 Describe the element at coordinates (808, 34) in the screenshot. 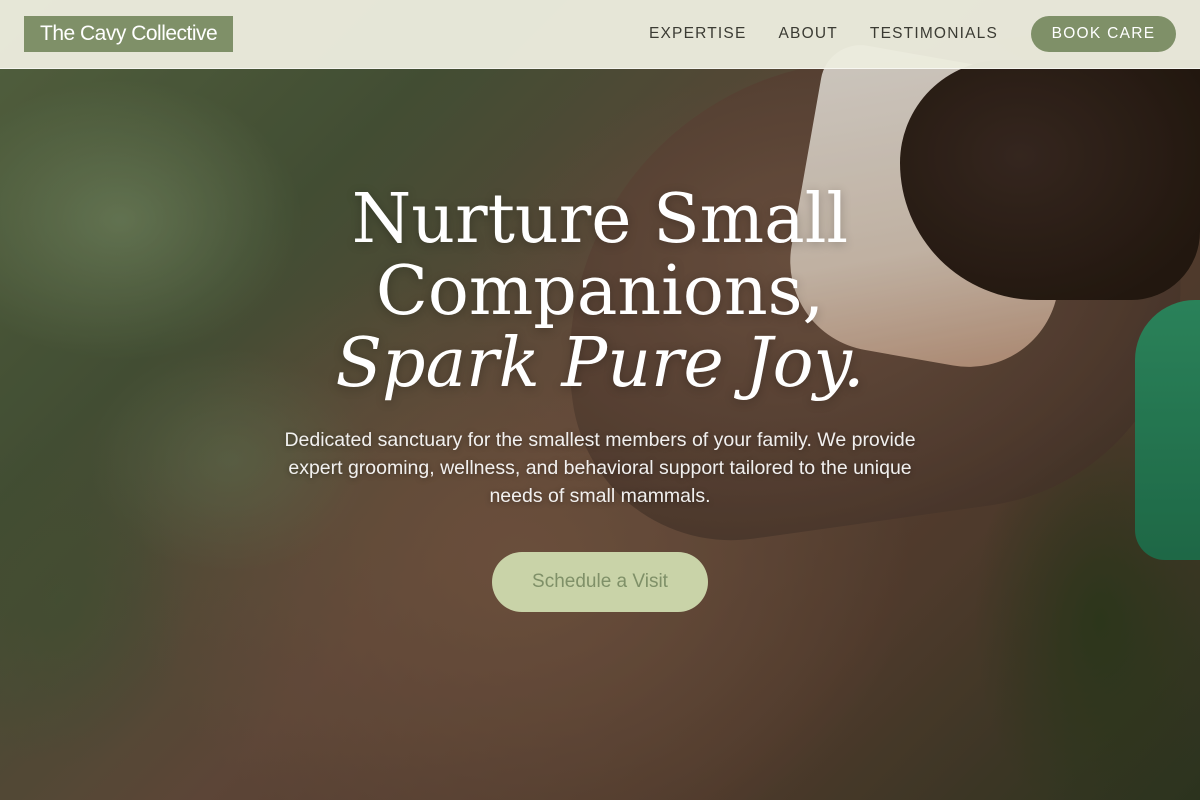

I see `nav-link-about: ABOUT` at that location.